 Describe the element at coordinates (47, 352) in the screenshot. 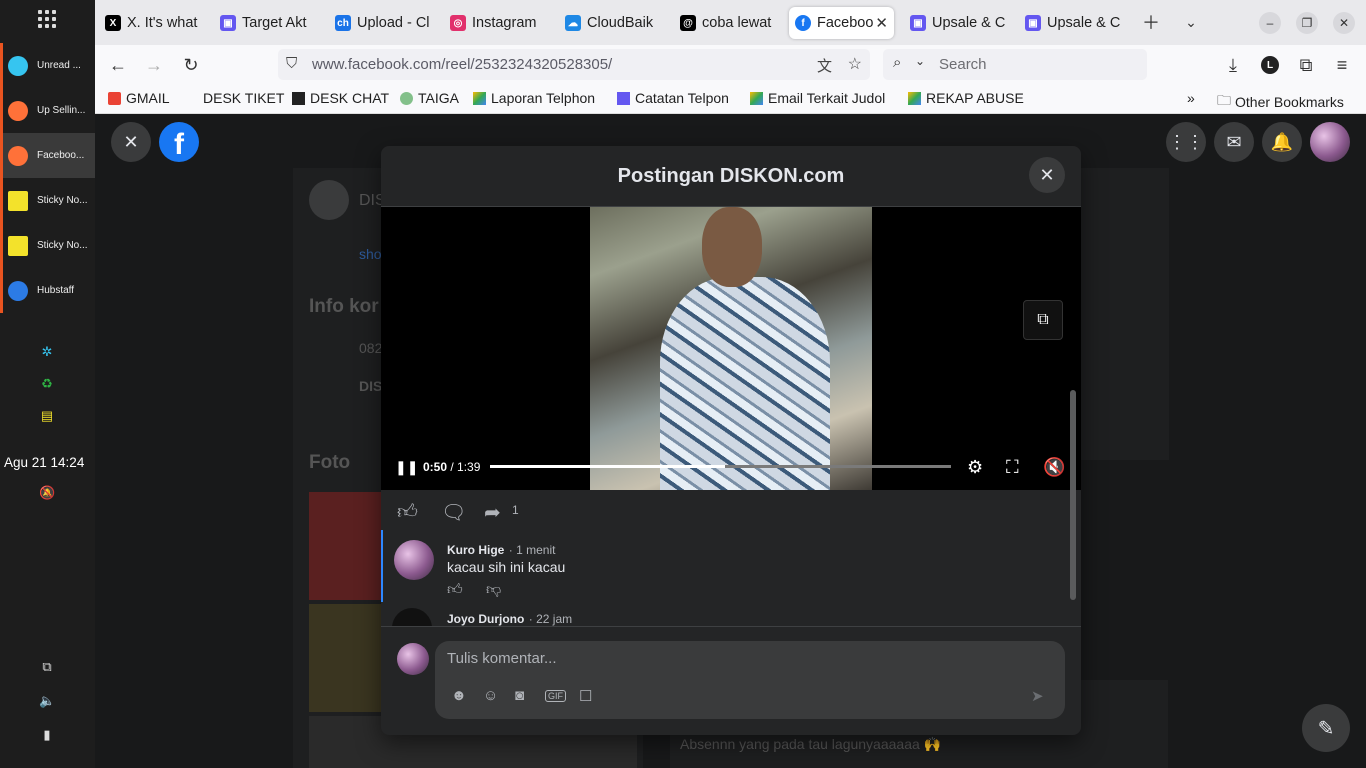

I see `slack-tray-icon: ✲` at that location.